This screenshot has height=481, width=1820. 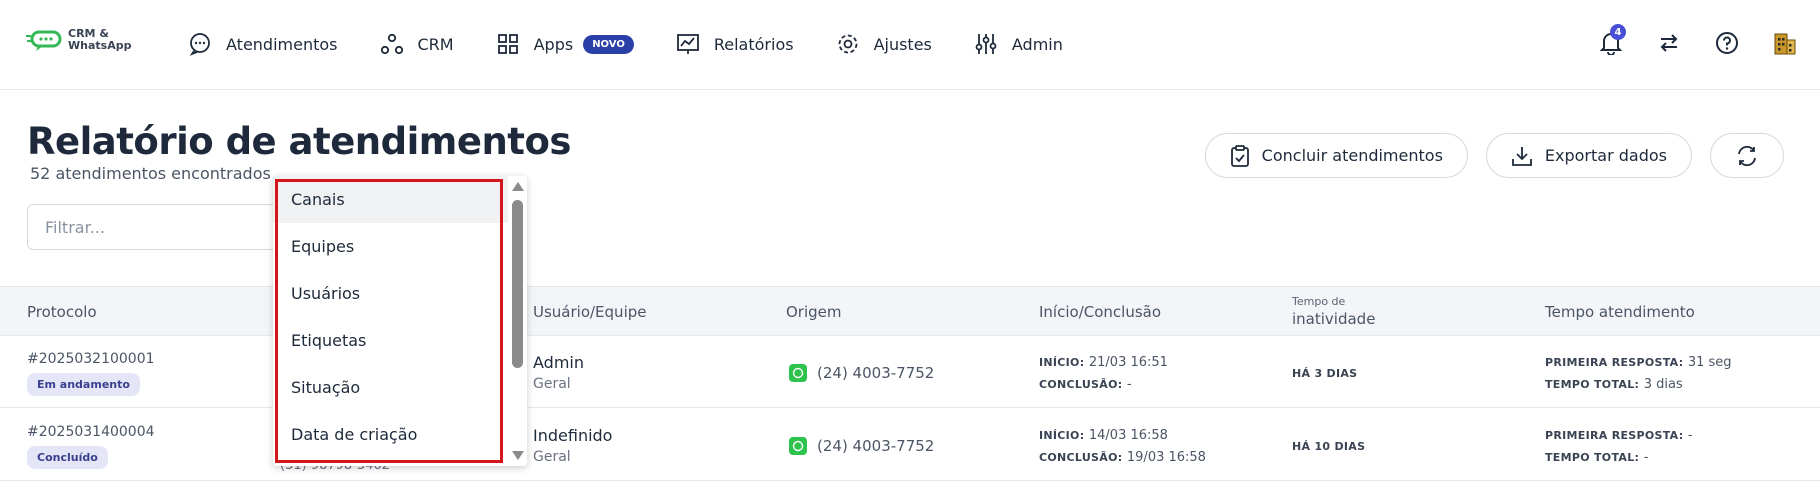 What do you see at coordinates (1329, 446) in the screenshot?
I see `inactivity-value: HÁ 10 DIAS` at bounding box center [1329, 446].